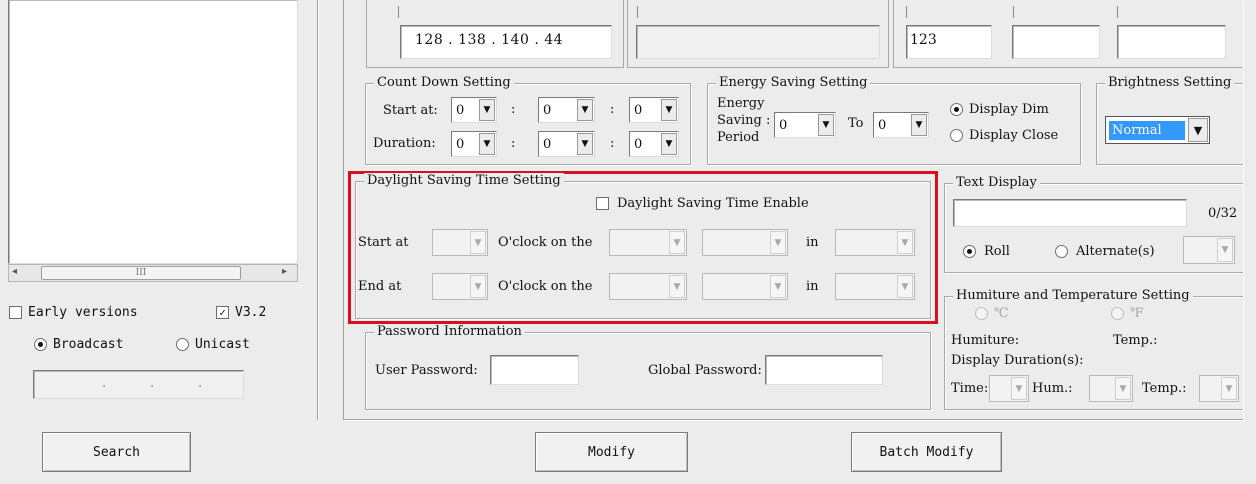  What do you see at coordinates (318, 210) in the screenshot?
I see `vertical-divider` at bounding box center [318, 210].